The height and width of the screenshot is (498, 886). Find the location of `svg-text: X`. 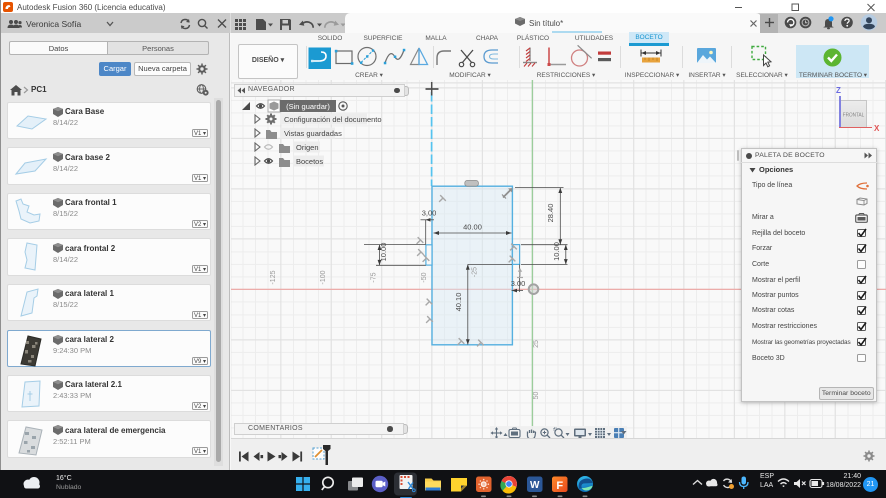

svg-text: X is located at coordinates (877, 128).